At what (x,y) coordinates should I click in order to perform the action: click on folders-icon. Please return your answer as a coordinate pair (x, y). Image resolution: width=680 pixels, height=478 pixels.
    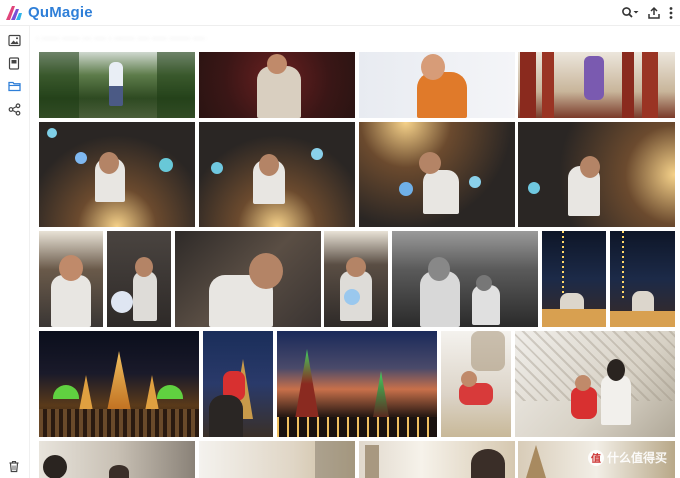
    Looking at the image, I should click on (14, 86).